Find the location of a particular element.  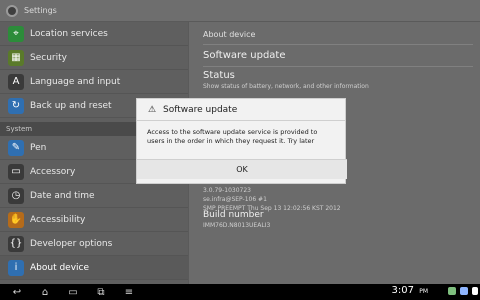

sidebar-item-security: ▦ Security is located at coordinates (94, 58).